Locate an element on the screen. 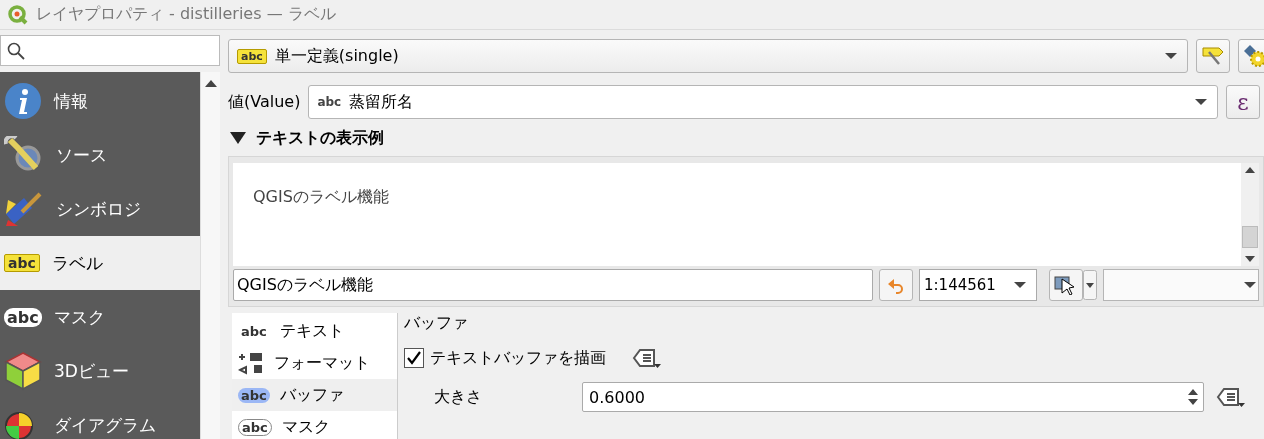 The image size is (1264, 439). scroll-down-icon is located at coordinates (1250, 259).